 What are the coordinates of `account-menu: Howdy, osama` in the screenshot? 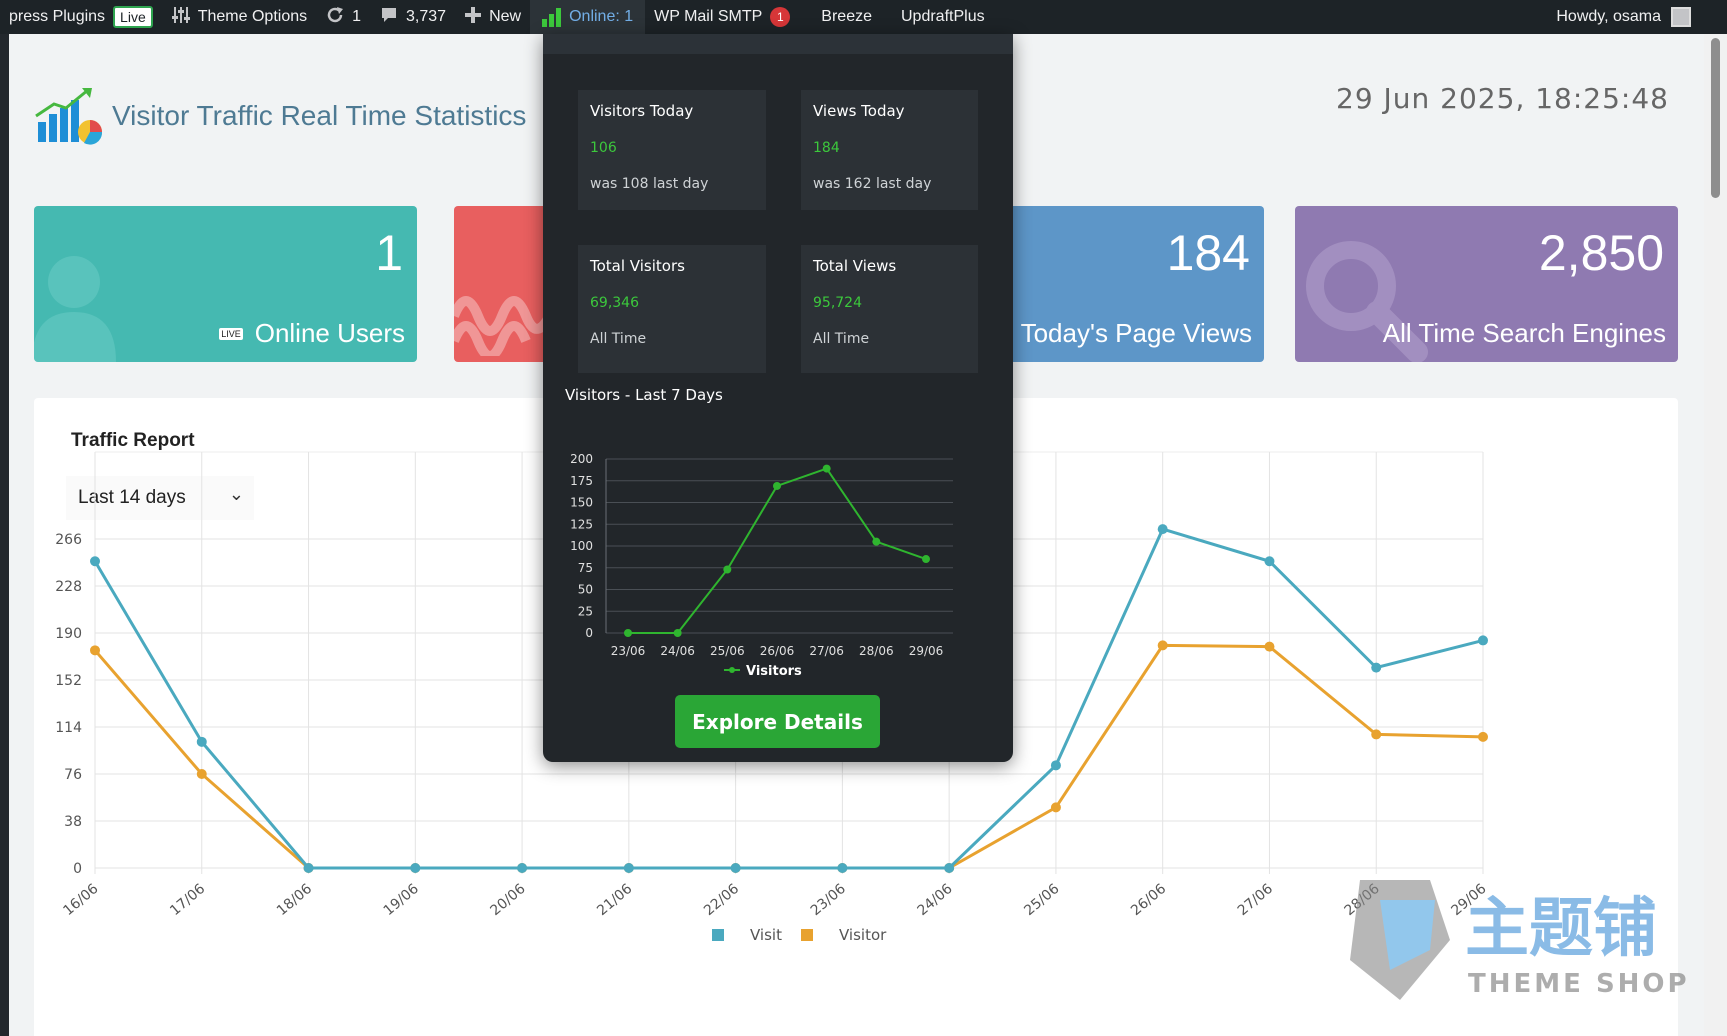 It's located at (1641, 17).